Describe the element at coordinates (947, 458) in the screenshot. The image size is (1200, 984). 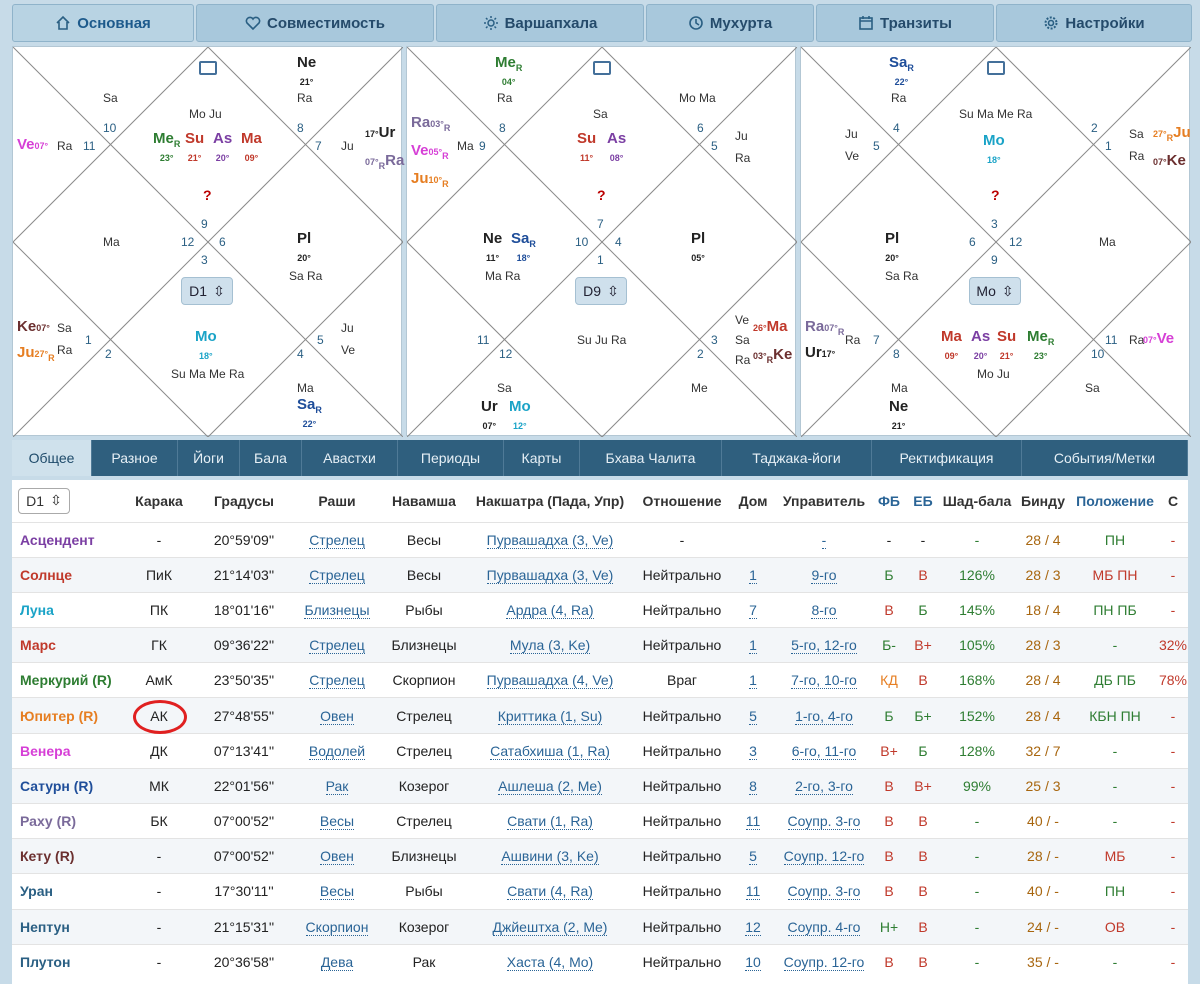
I see `tab-rectification: Ректификация` at that location.